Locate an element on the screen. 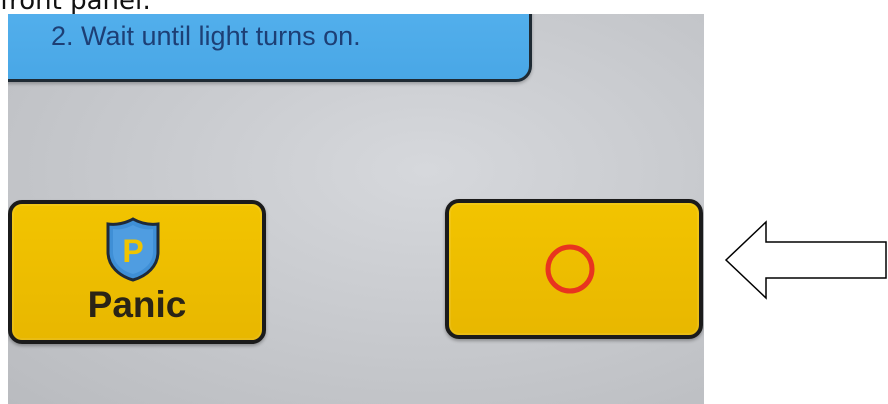  instruction-text: 2. Wait until light turns on. is located at coordinates (206, 36).